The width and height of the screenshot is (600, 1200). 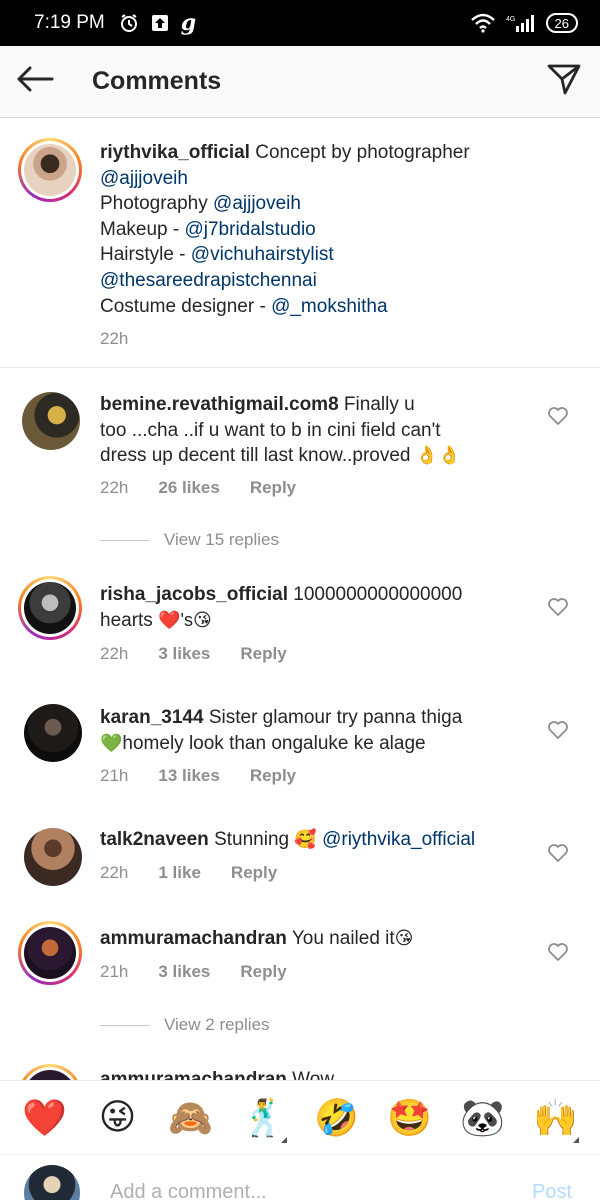 What do you see at coordinates (157, 204) in the screenshot?
I see `caption-line-3: Photography` at bounding box center [157, 204].